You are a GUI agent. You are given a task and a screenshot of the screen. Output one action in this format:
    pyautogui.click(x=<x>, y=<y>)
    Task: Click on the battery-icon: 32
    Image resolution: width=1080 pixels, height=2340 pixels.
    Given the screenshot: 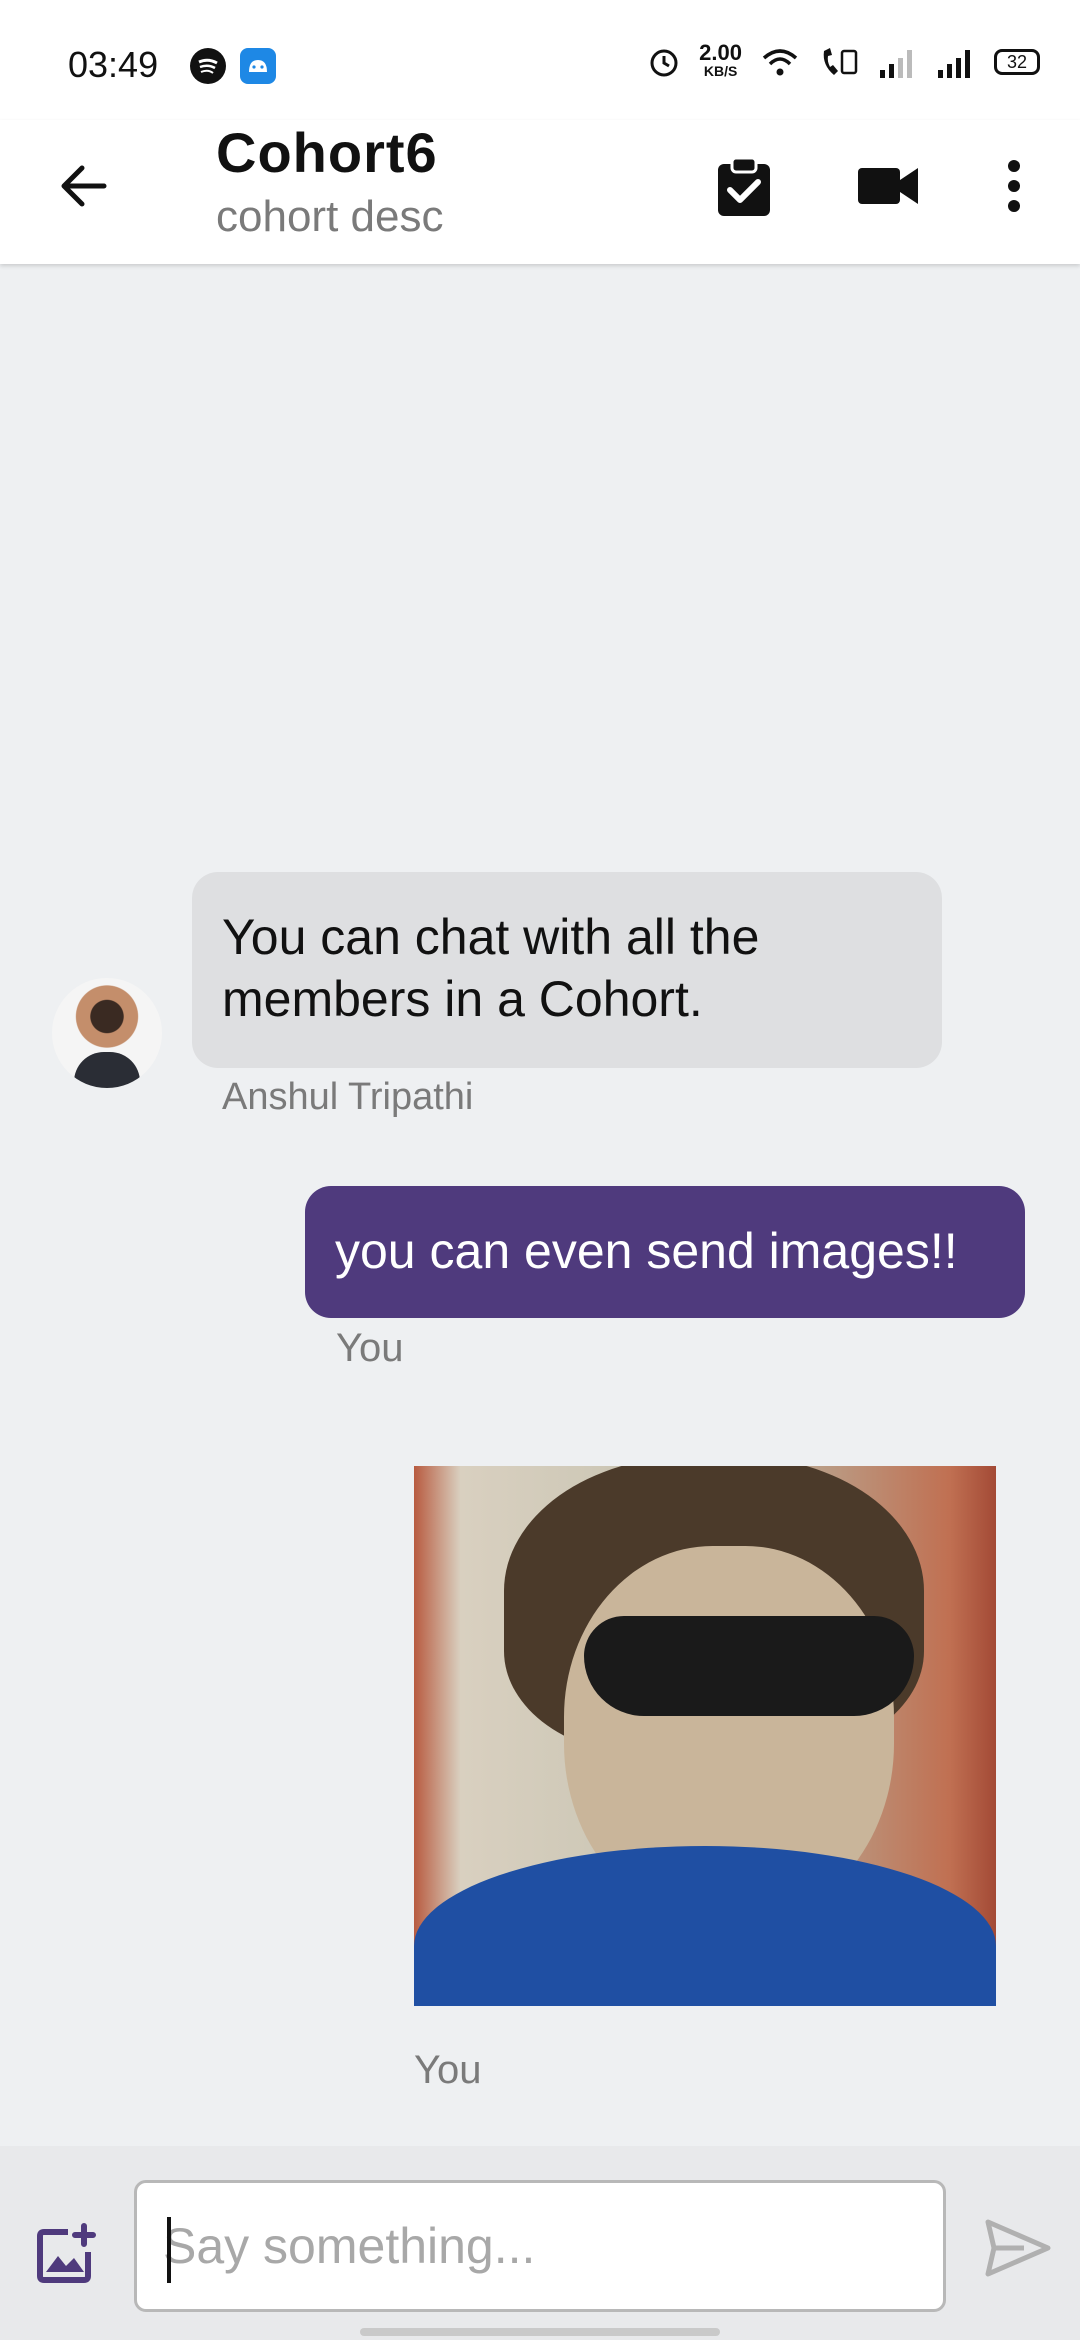 What is the action you would take?
    pyautogui.click(x=1017, y=62)
    